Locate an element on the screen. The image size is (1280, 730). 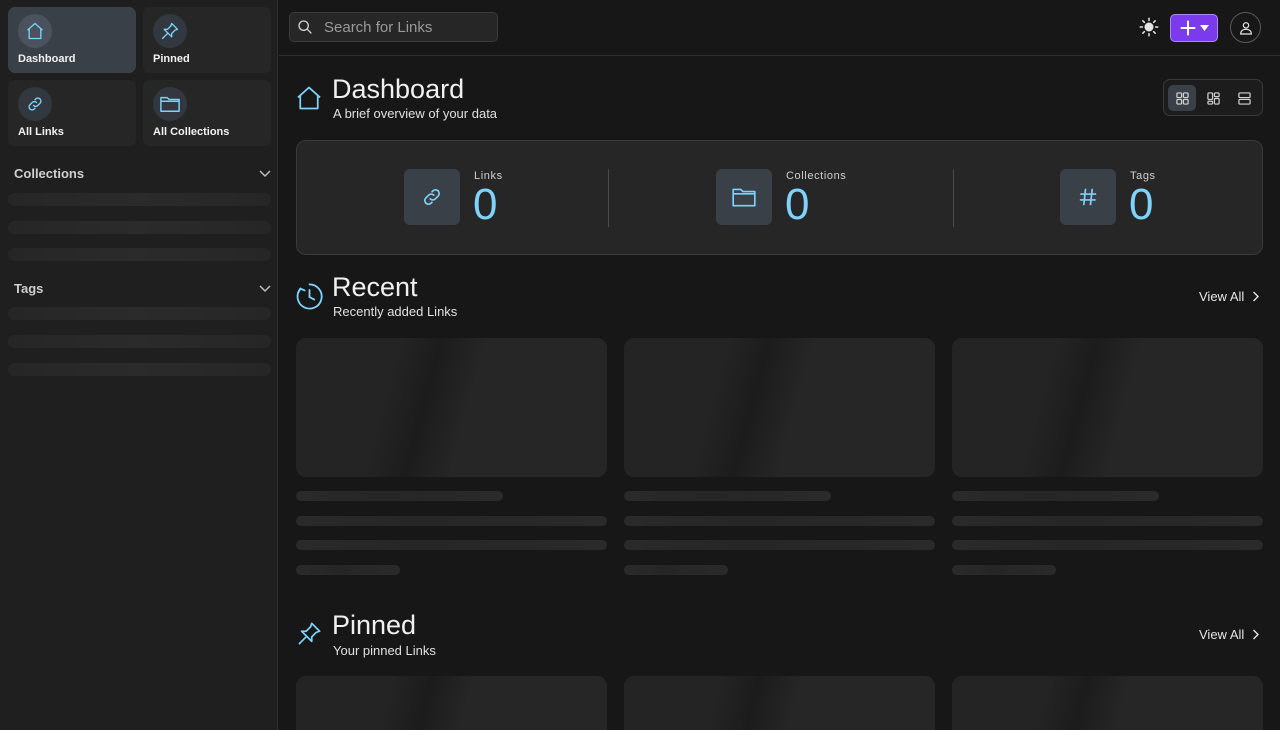
grid-icon is located at coordinates (1182, 98).